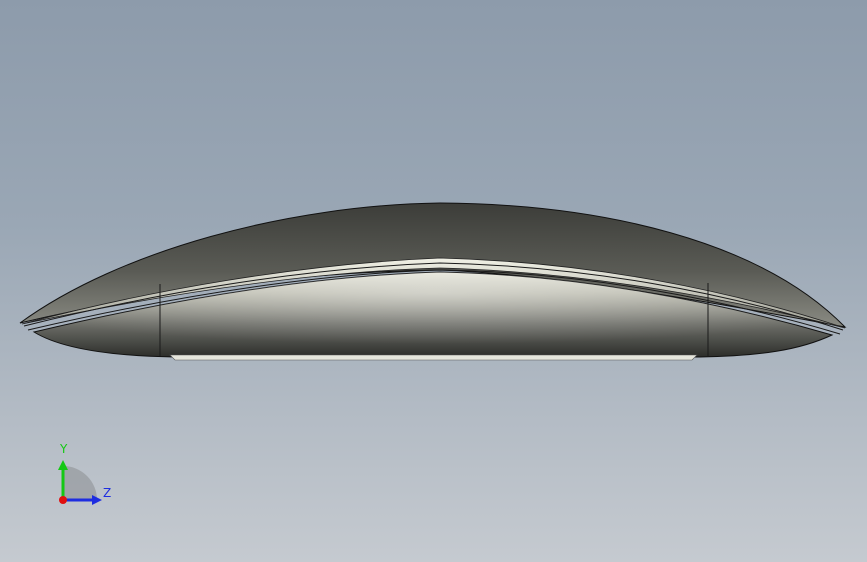  Describe the element at coordinates (433, 357) in the screenshot. I see `mouse-foot` at that location.